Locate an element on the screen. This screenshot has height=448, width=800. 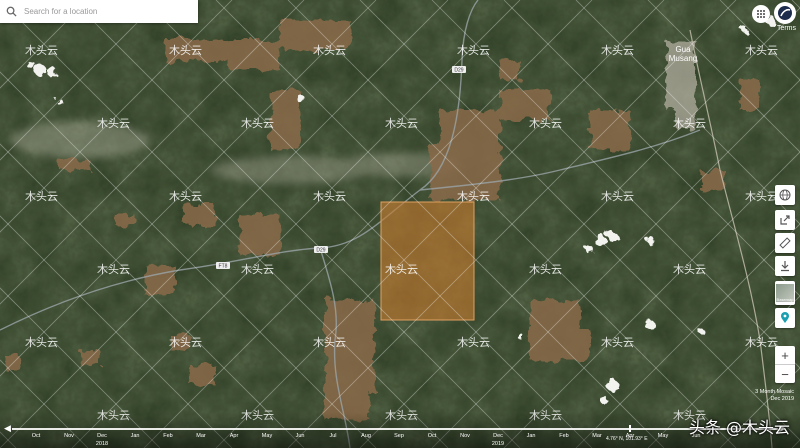
search-input is located at coordinates (106, 11).